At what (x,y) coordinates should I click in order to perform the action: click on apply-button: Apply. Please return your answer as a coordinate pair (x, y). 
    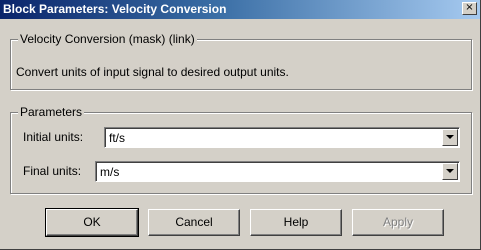
    Looking at the image, I should click on (398, 222).